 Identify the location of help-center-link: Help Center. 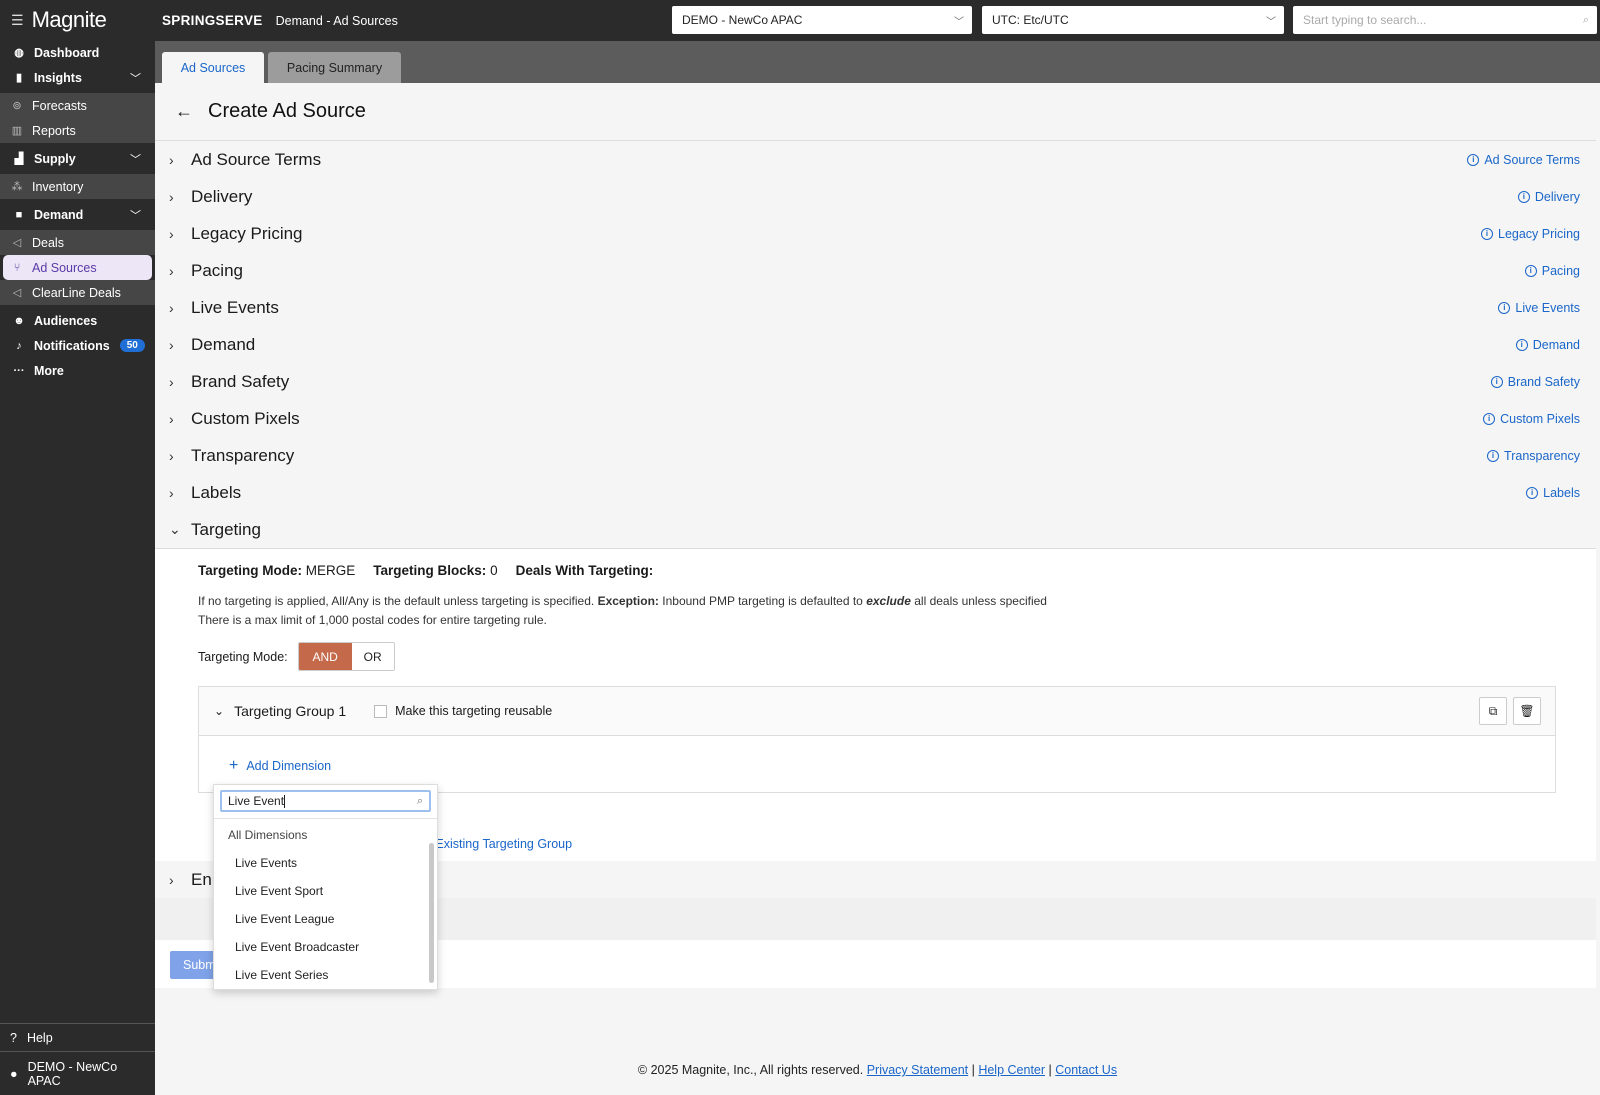
(1011, 1070).